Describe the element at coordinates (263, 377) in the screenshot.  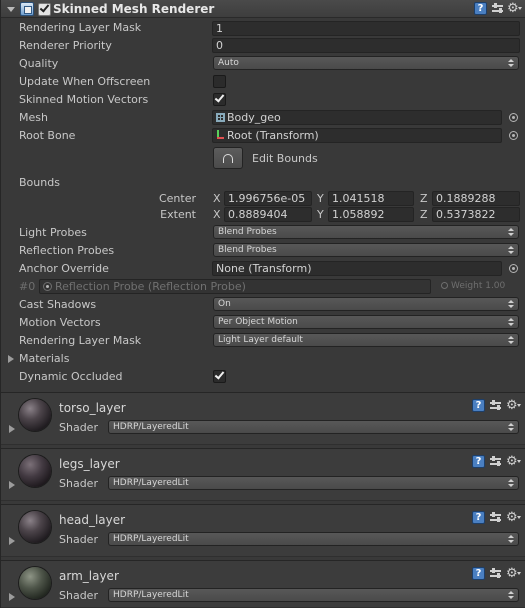
I see `row-dynamic-occluded: Dynamic Occluded` at that location.